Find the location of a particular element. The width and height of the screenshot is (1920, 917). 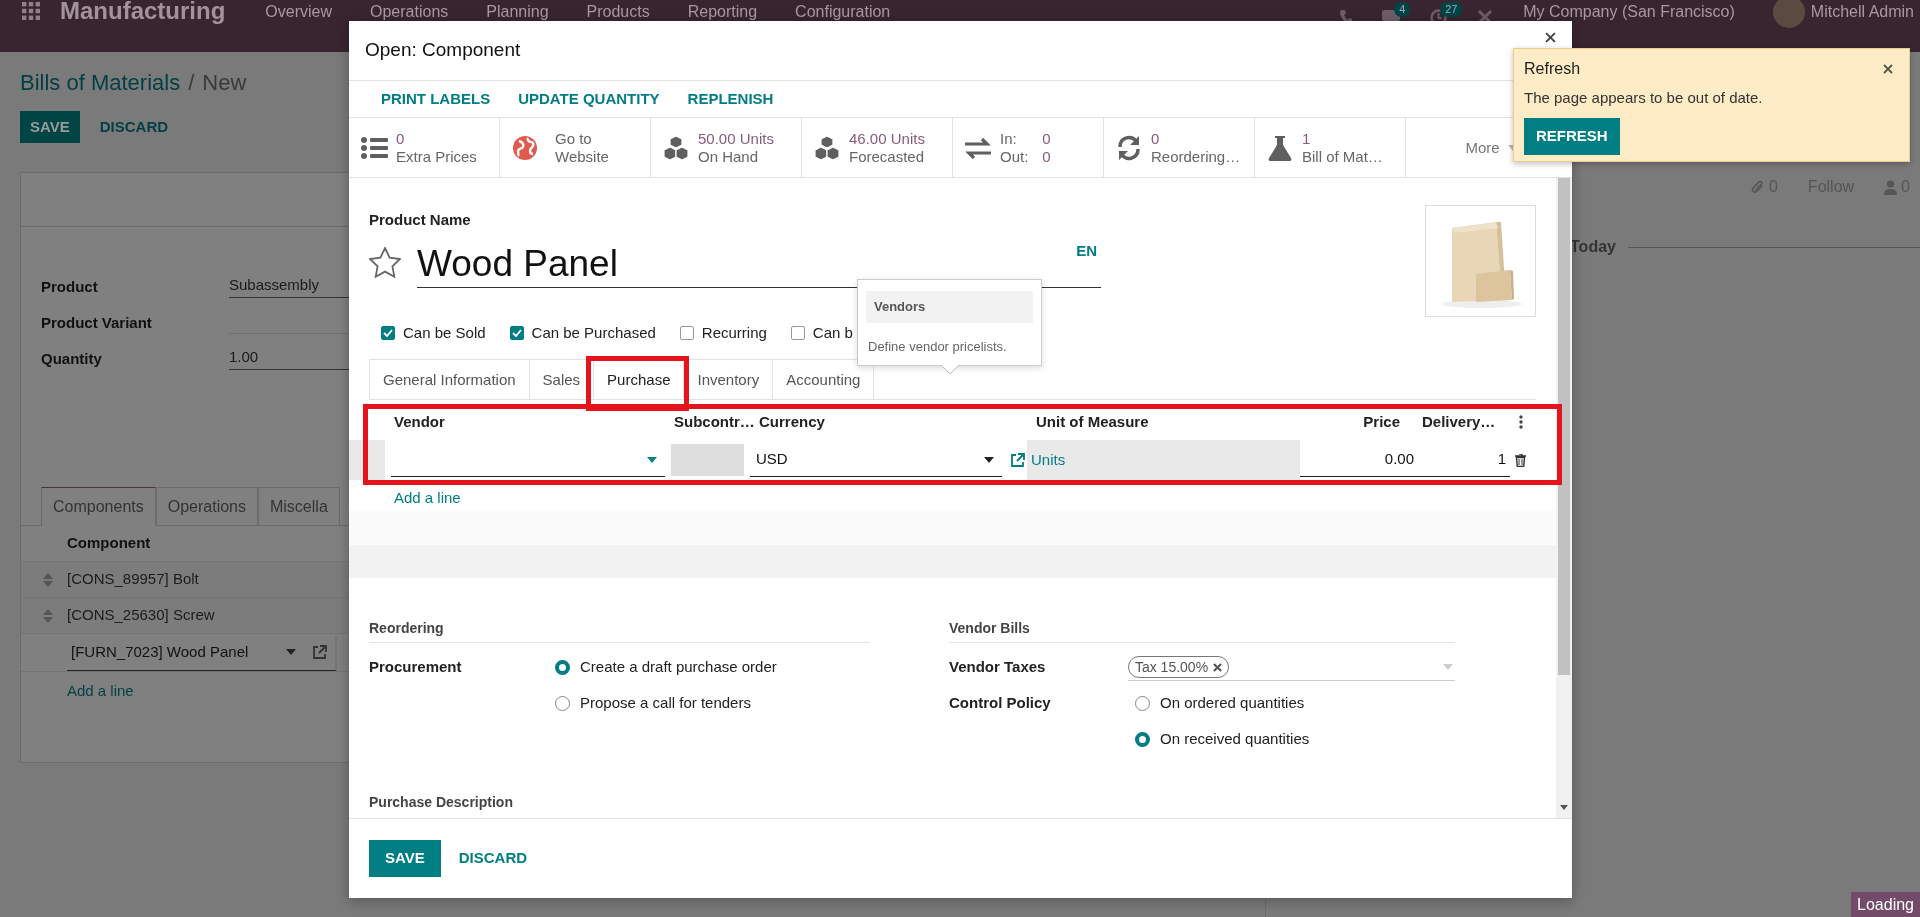

paperclip-icon is located at coordinates (1757, 187).